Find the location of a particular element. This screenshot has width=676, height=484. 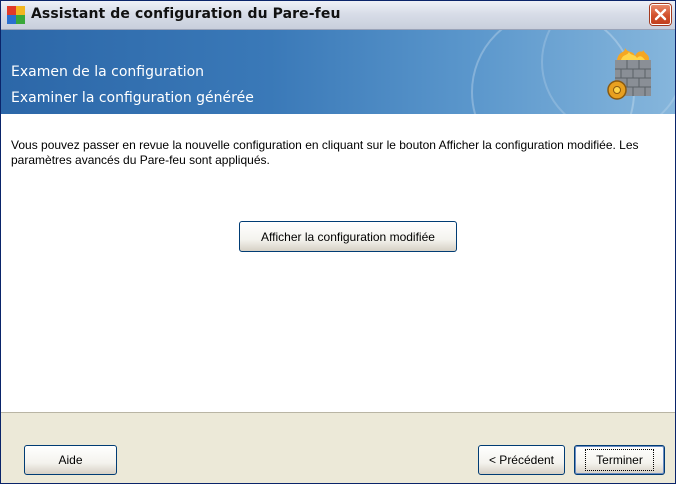

finish-button: Terminer is located at coordinates (619, 460).